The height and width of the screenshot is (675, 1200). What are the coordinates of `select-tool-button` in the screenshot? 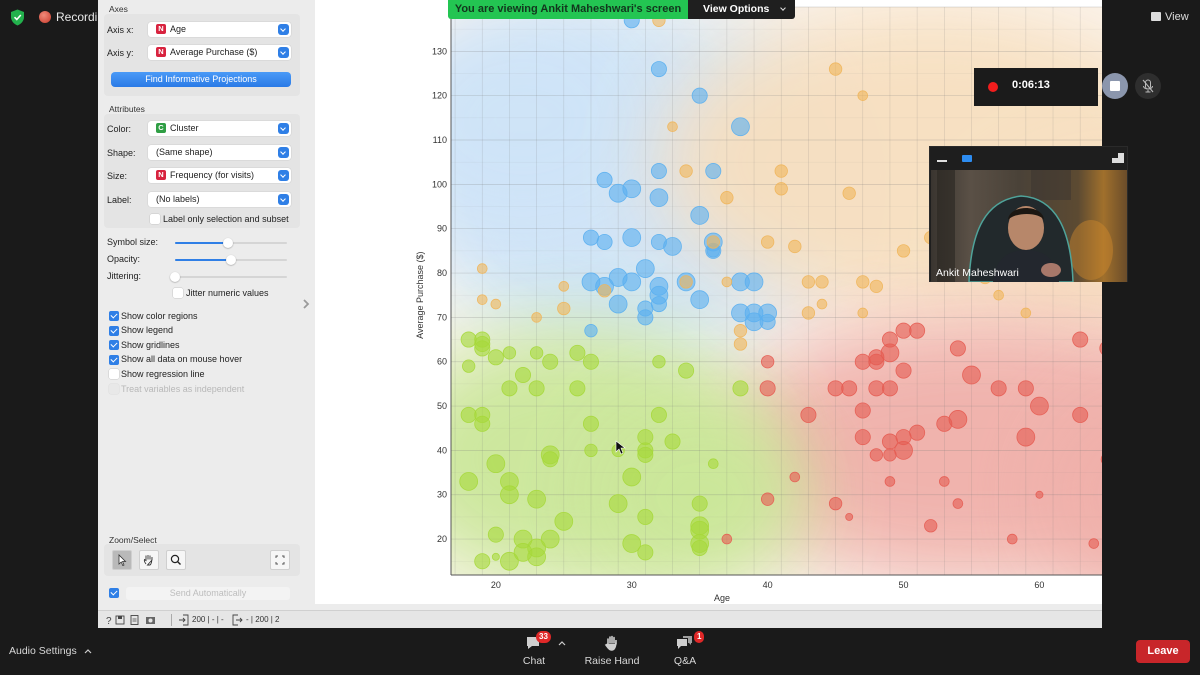 It's located at (122, 560).